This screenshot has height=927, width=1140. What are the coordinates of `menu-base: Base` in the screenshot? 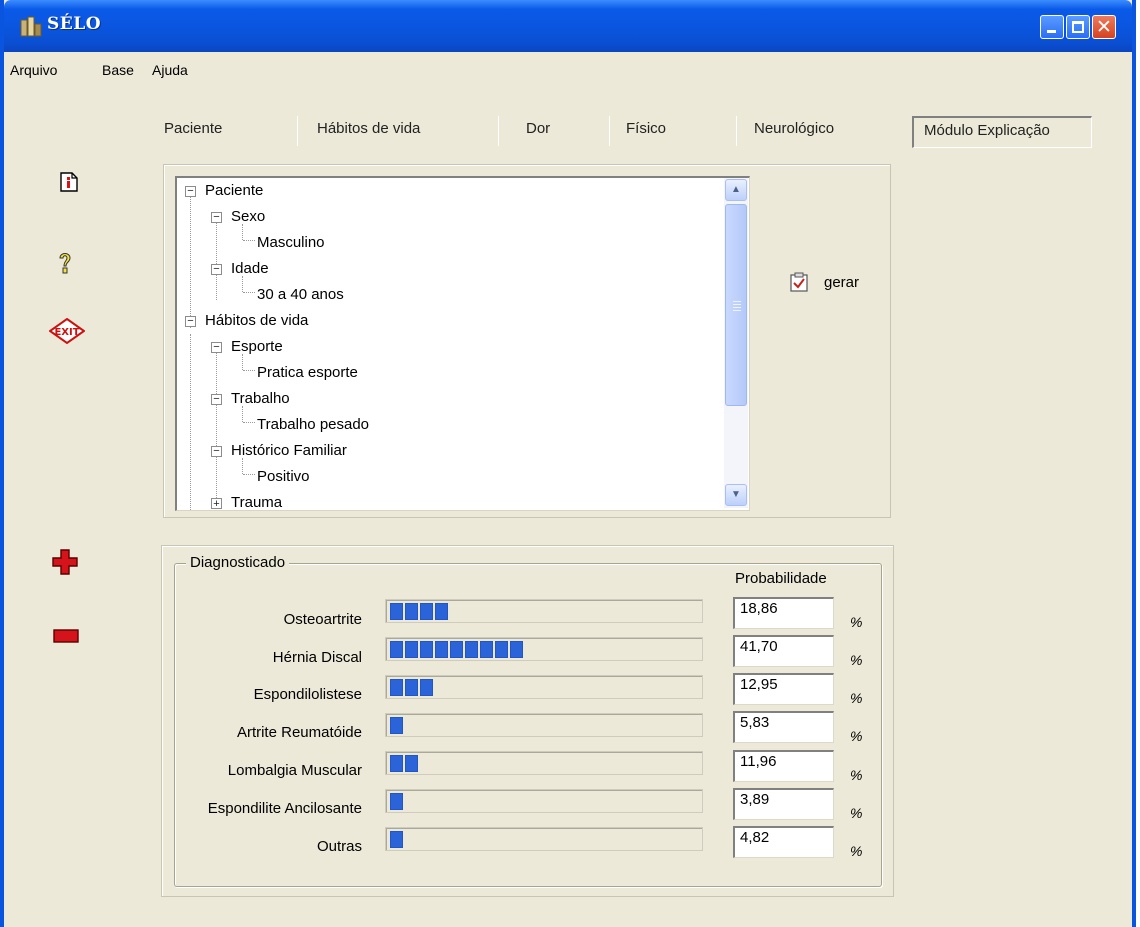 It's located at (118, 70).